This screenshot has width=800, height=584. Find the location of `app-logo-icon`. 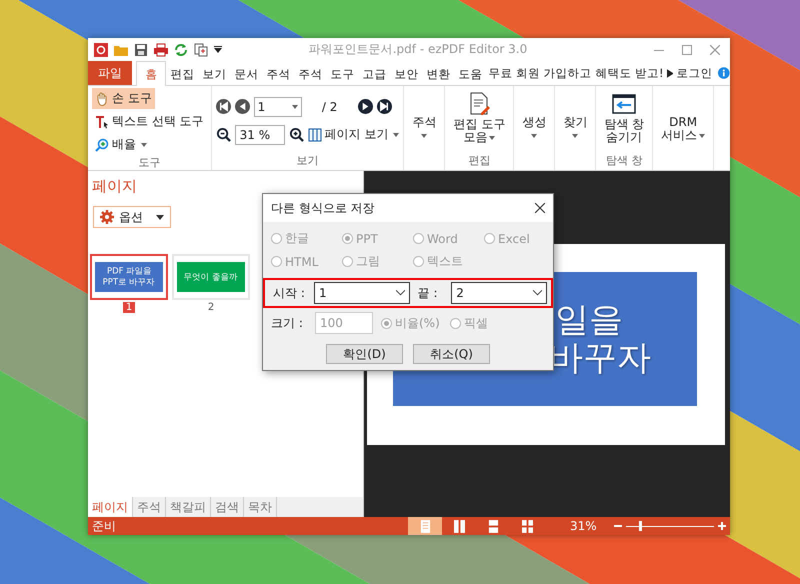

app-logo-icon is located at coordinates (101, 49).